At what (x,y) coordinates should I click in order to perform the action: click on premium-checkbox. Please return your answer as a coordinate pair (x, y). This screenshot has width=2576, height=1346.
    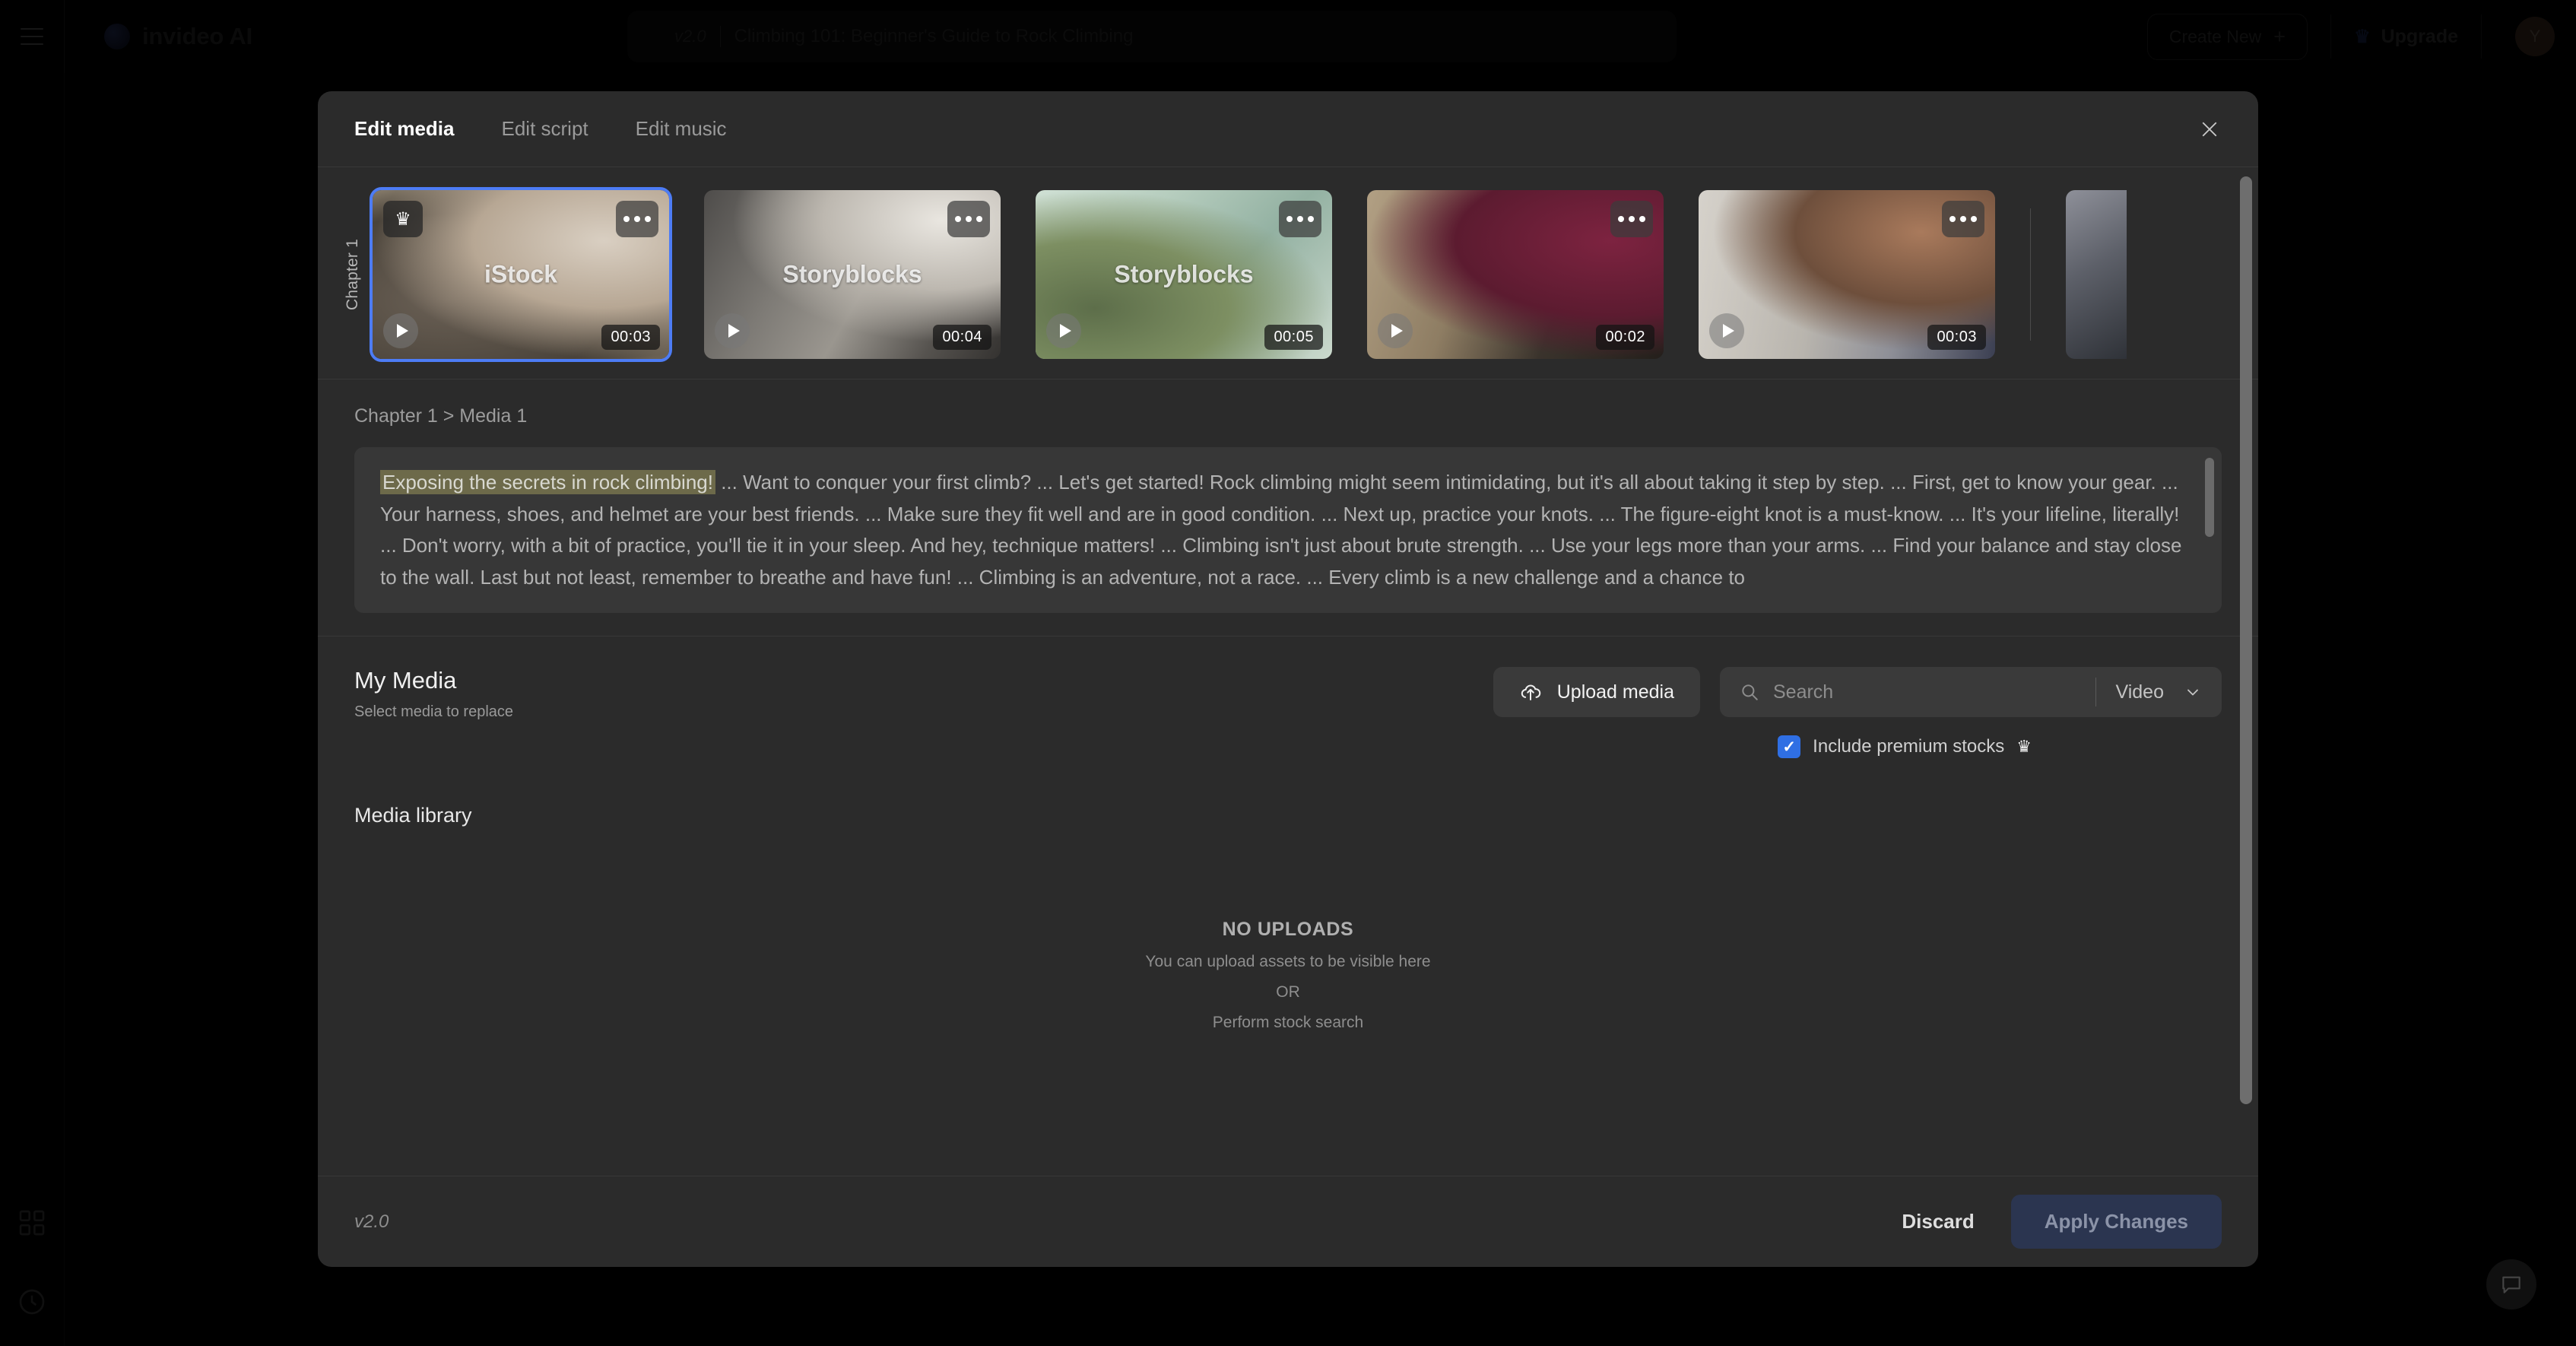
    Looking at the image, I should click on (1789, 746).